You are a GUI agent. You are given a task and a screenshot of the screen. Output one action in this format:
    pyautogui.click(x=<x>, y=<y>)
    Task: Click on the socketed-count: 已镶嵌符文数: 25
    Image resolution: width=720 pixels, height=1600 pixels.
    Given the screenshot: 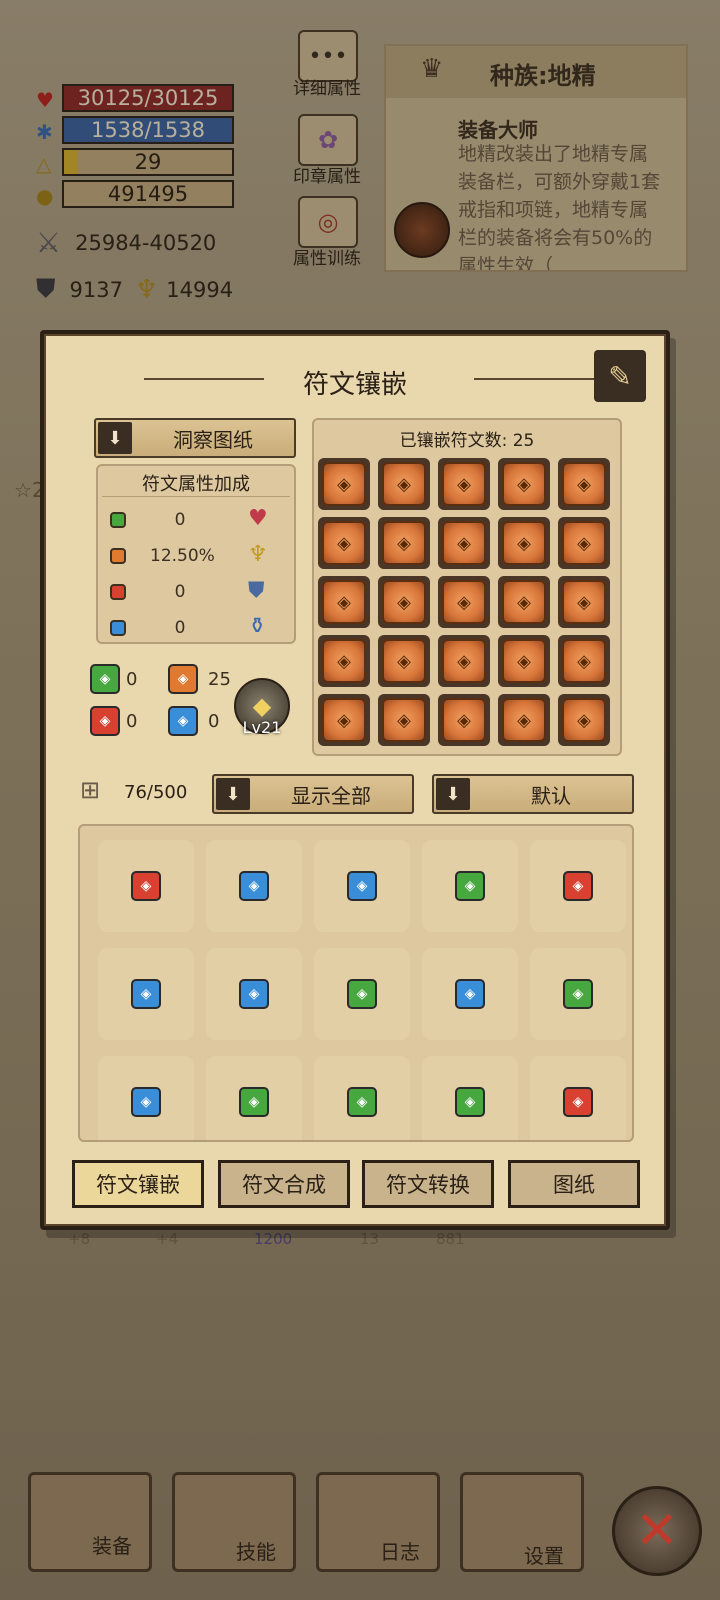 What is the action you would take?
    pyautogui.click(x=467, y=441)
    